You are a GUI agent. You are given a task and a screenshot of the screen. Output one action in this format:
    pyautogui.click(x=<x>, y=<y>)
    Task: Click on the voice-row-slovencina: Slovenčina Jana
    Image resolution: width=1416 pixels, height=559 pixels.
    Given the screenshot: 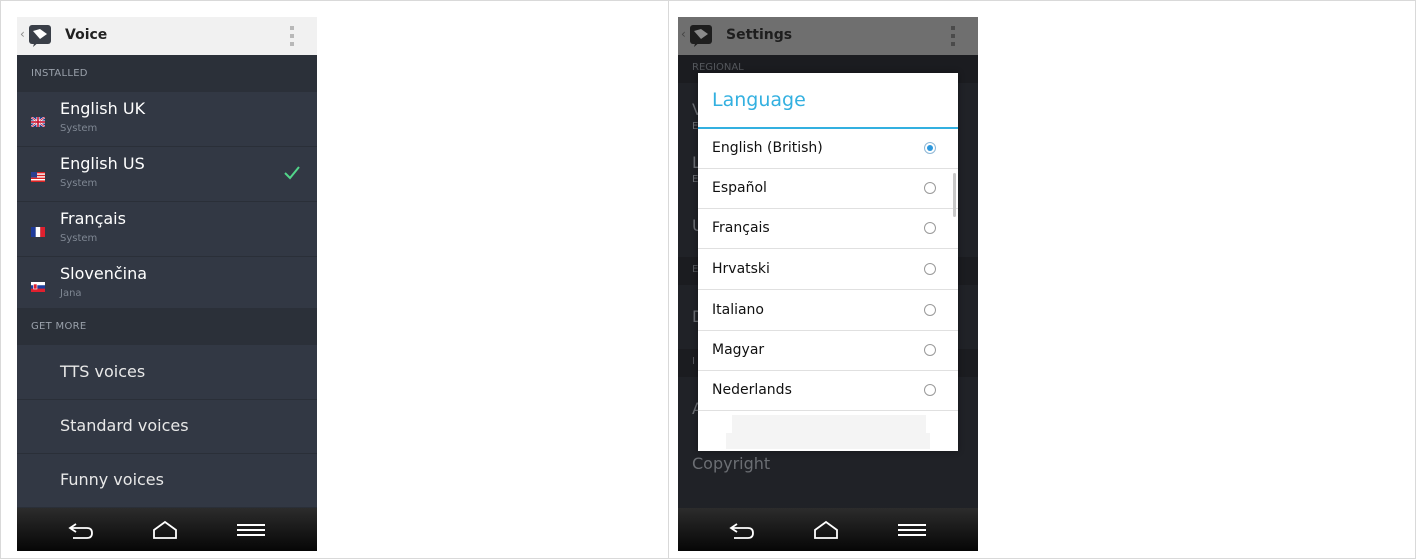 What is the action you would take?
    pyautogui.click(x=167, y=284)
    